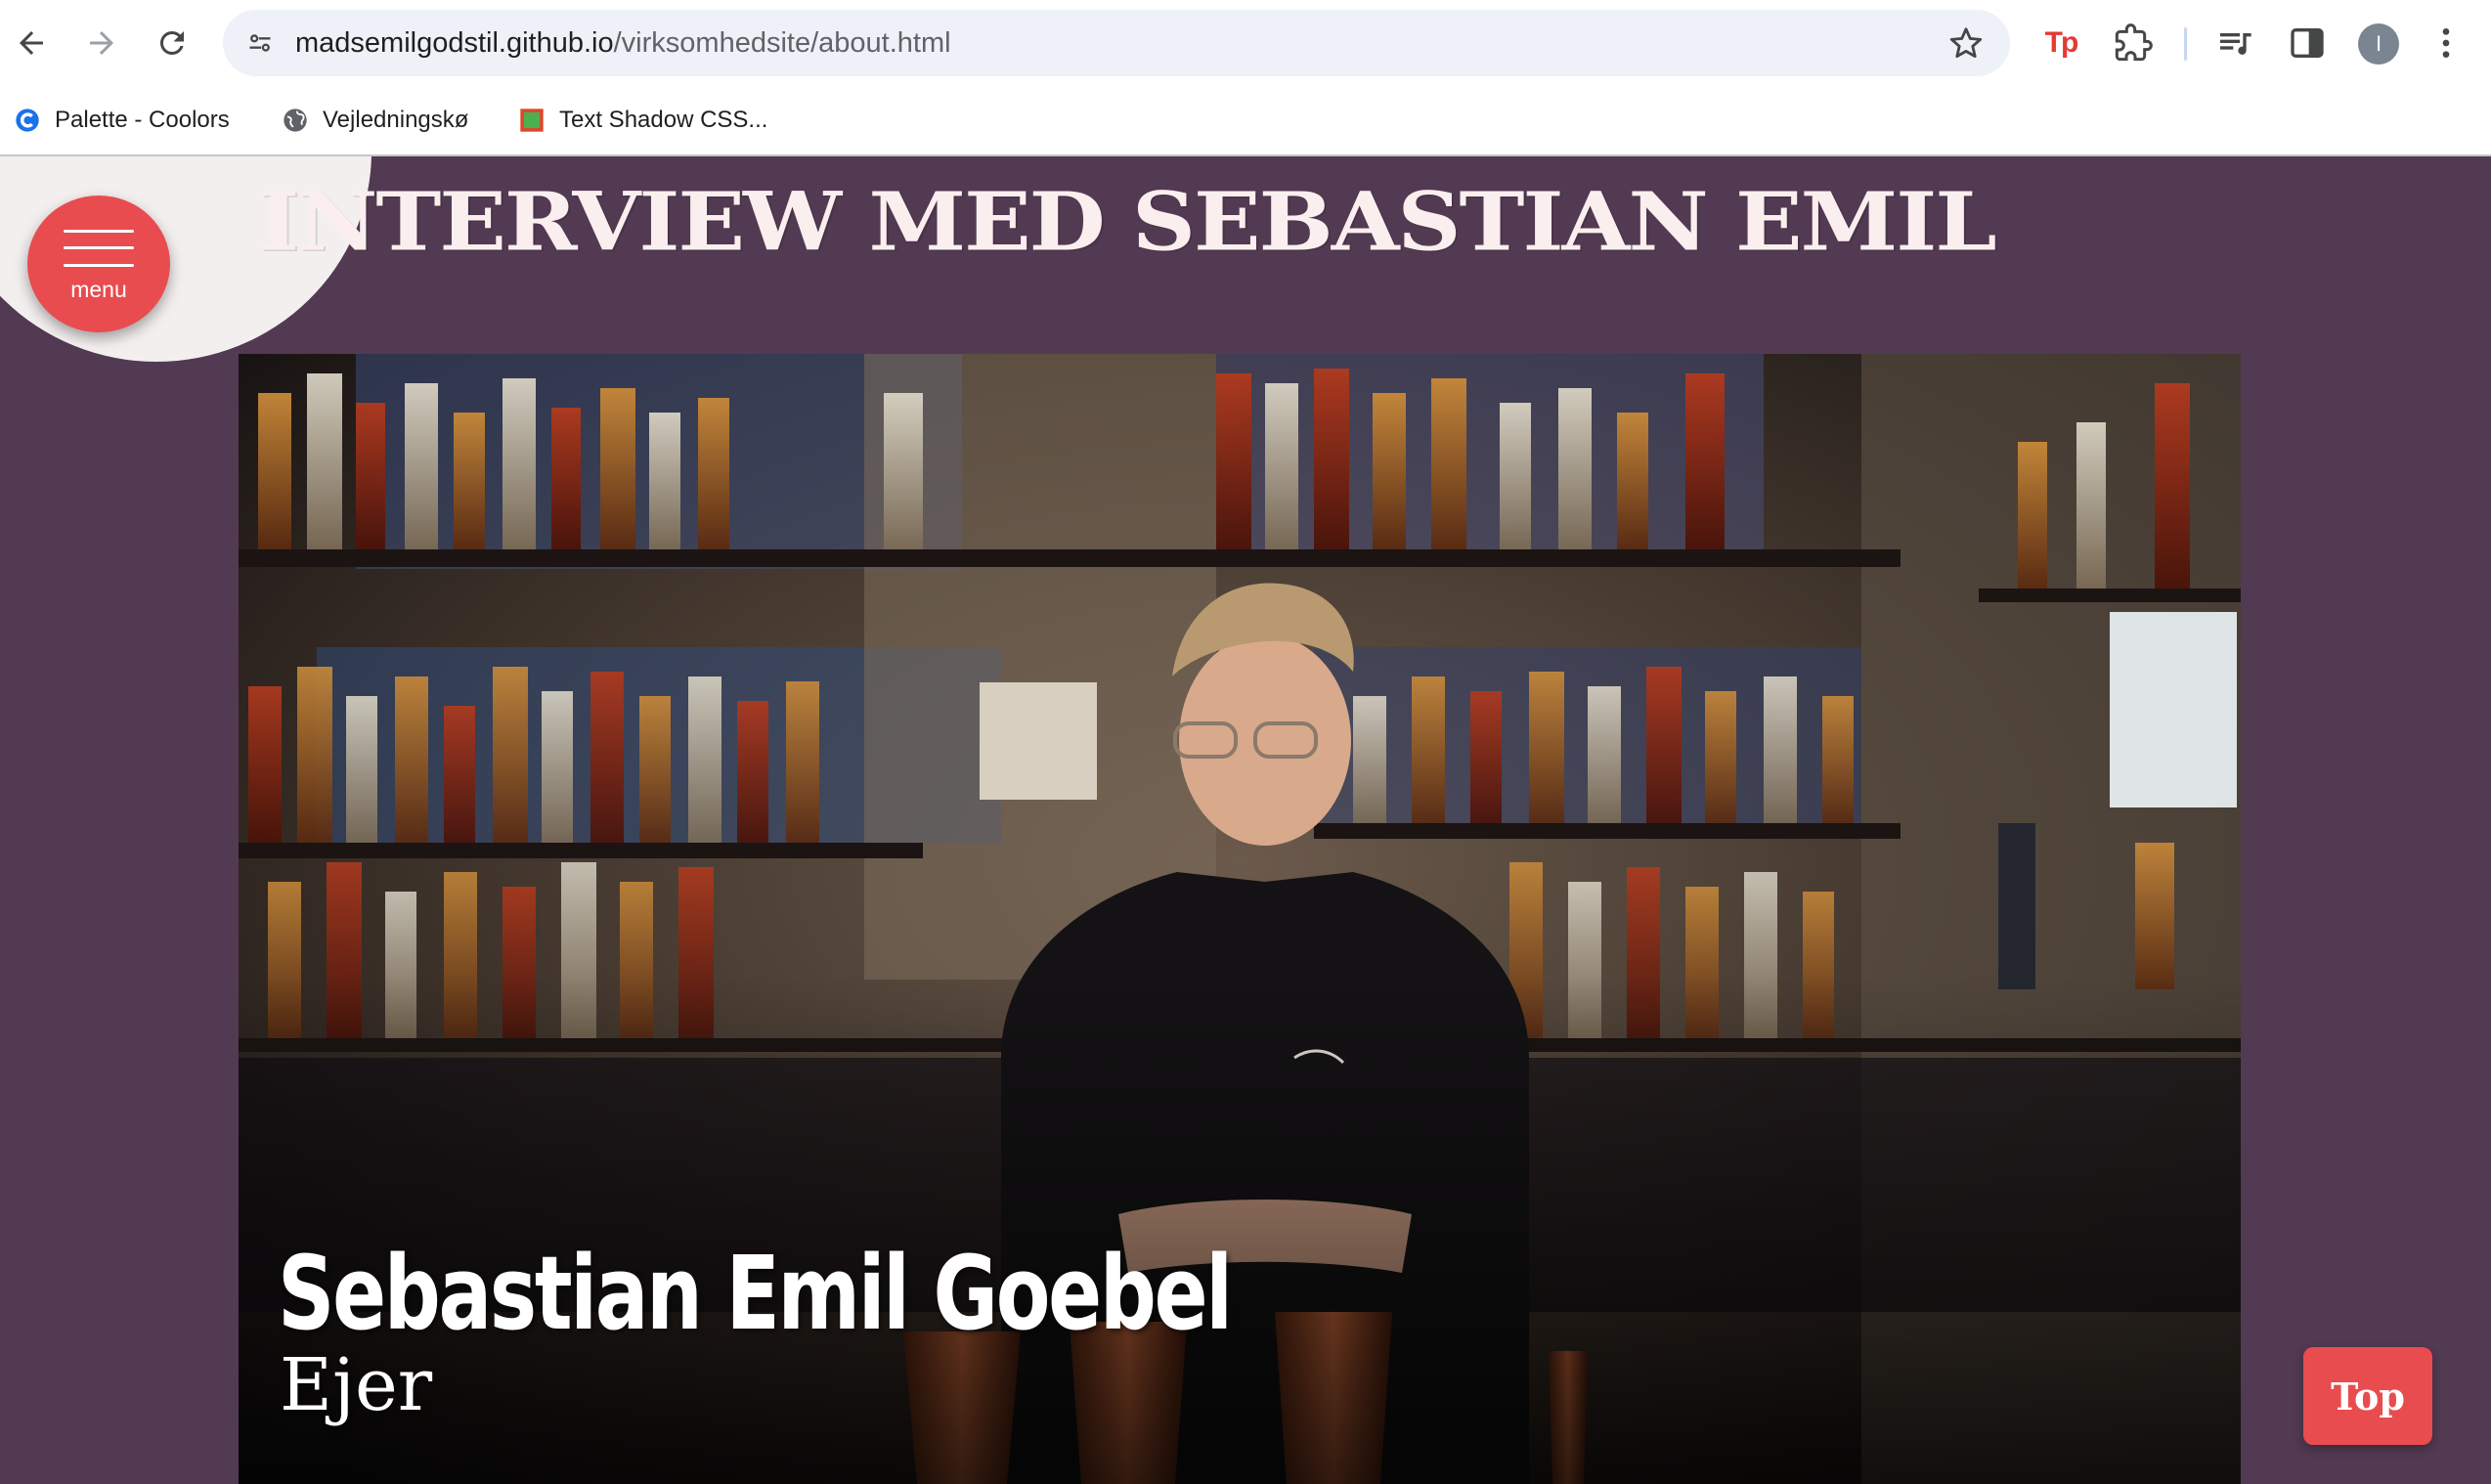  What do you see at coordinates (2185, 44) in the screenshot?
I see `toolbar-separator` at bounding box center [2185, 44].